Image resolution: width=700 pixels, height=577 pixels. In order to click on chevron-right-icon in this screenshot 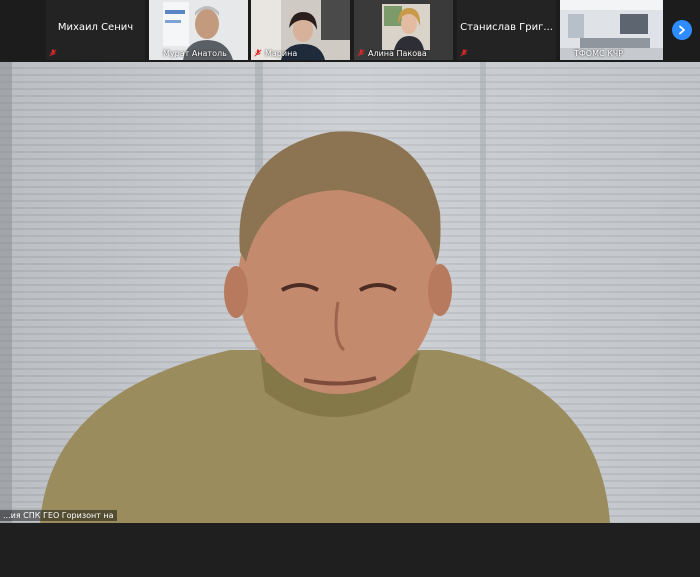, I will do `click(682, 30)`.